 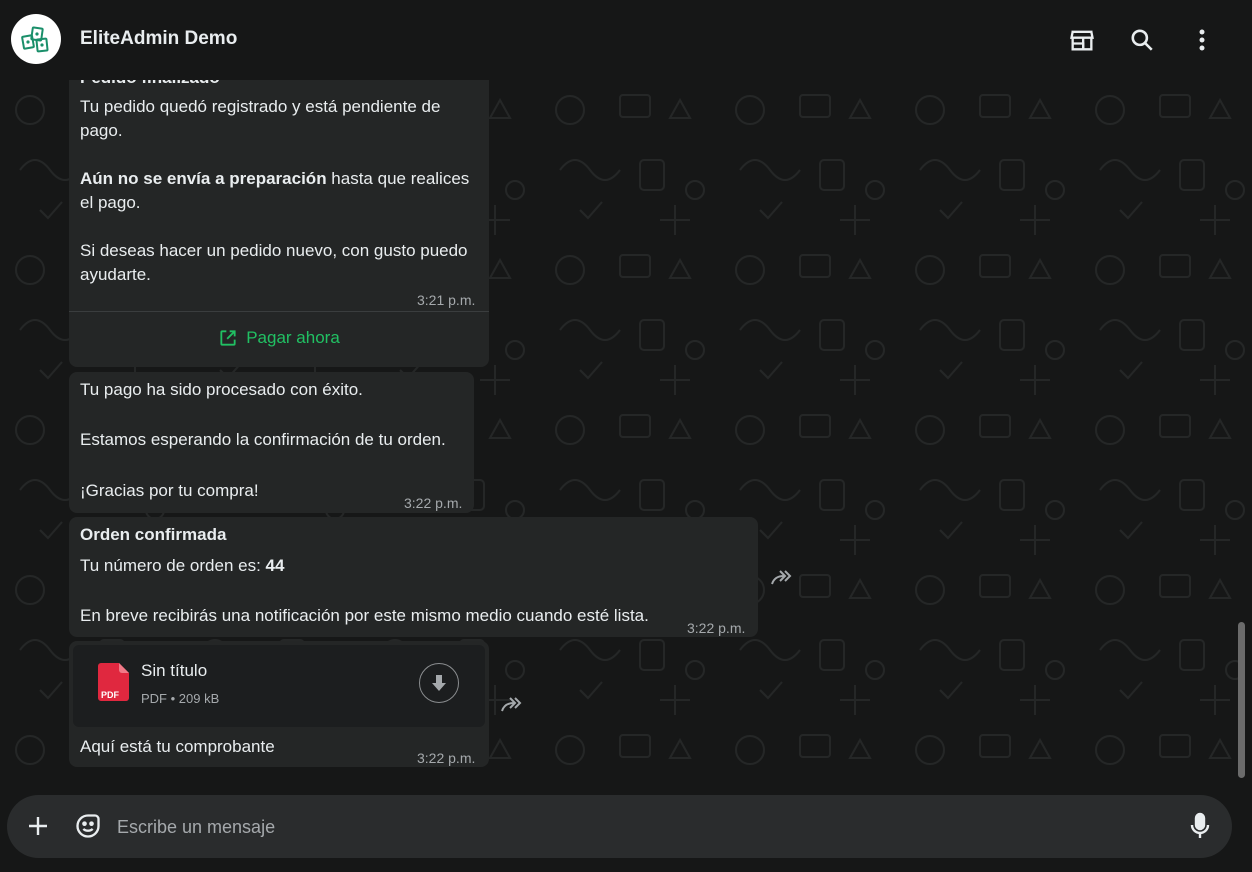 I want to click on pay-now-label: Pagar ahora, so click(x=293, y=337).